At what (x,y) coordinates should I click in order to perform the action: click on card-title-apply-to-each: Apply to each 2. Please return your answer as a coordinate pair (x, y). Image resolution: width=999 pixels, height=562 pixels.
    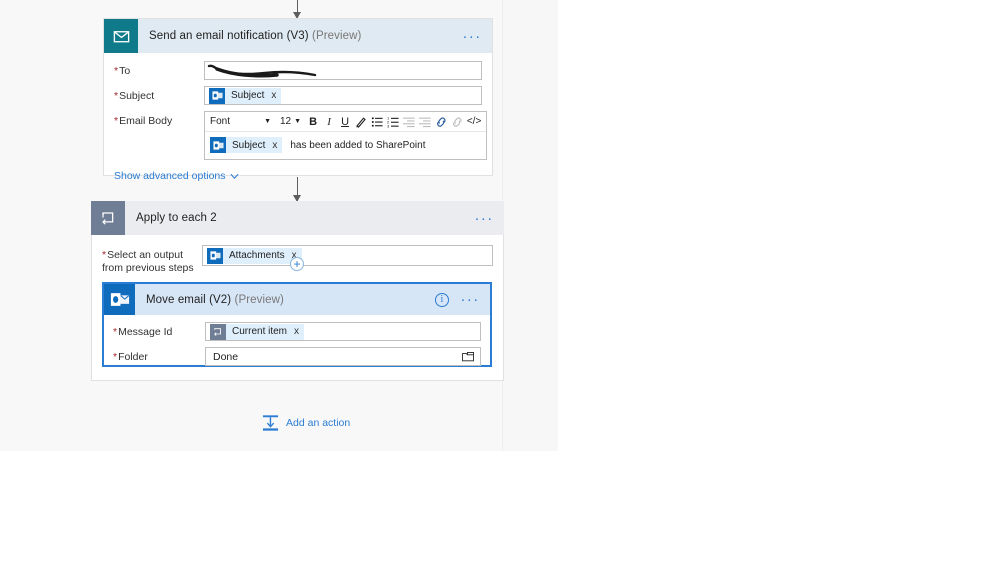
    Looking at the image, I should click on (171, 218).